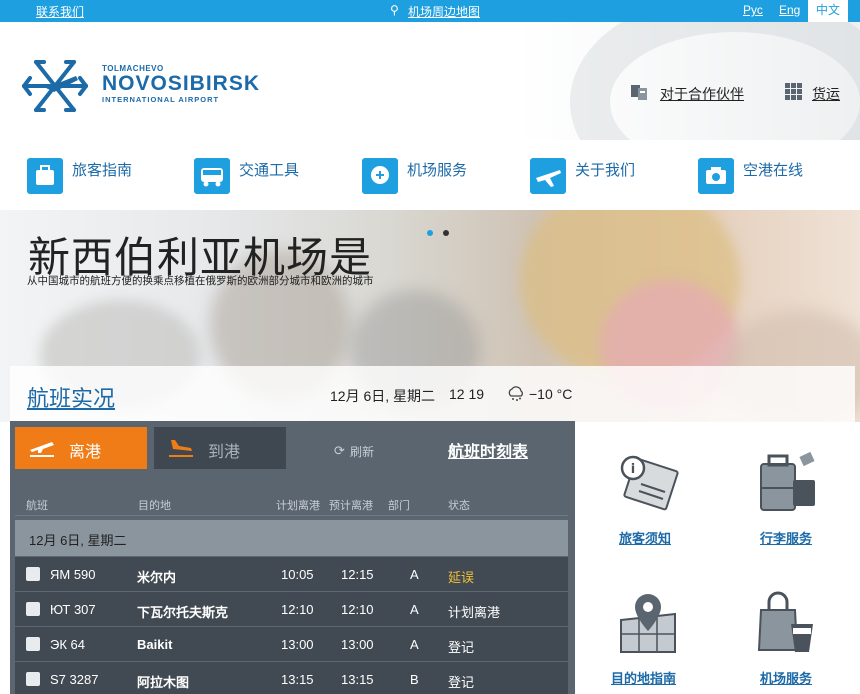 The height and width of the screenshot is (694, 860). Describe the element at coordinates (45, 176) in the screenshot. I see `luggage-icon` at that location.